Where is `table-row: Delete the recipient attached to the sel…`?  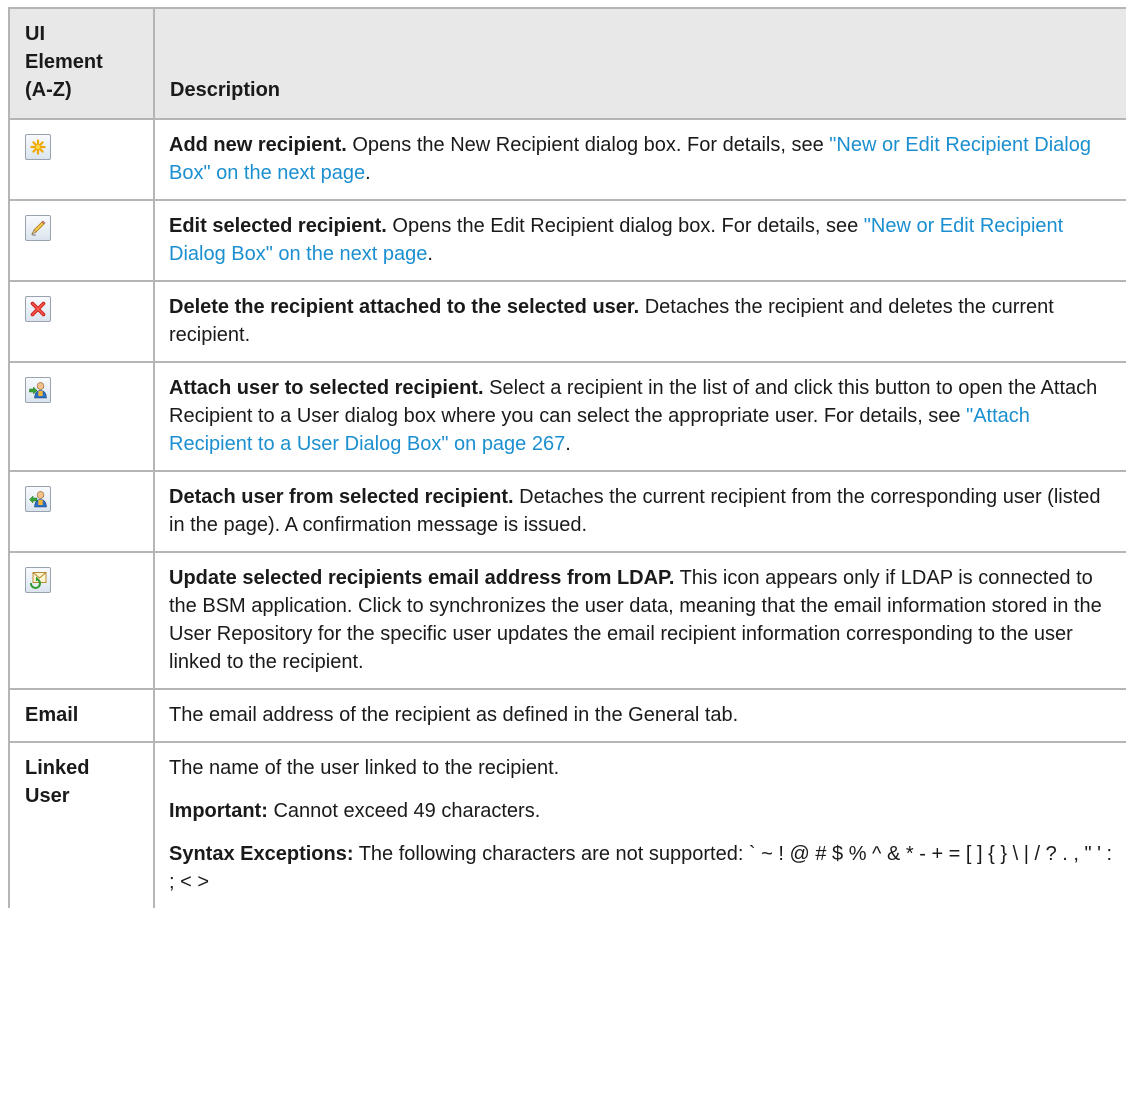
table-row: Delete the recipient attached to the sel… is located at coordinates (567, 321).